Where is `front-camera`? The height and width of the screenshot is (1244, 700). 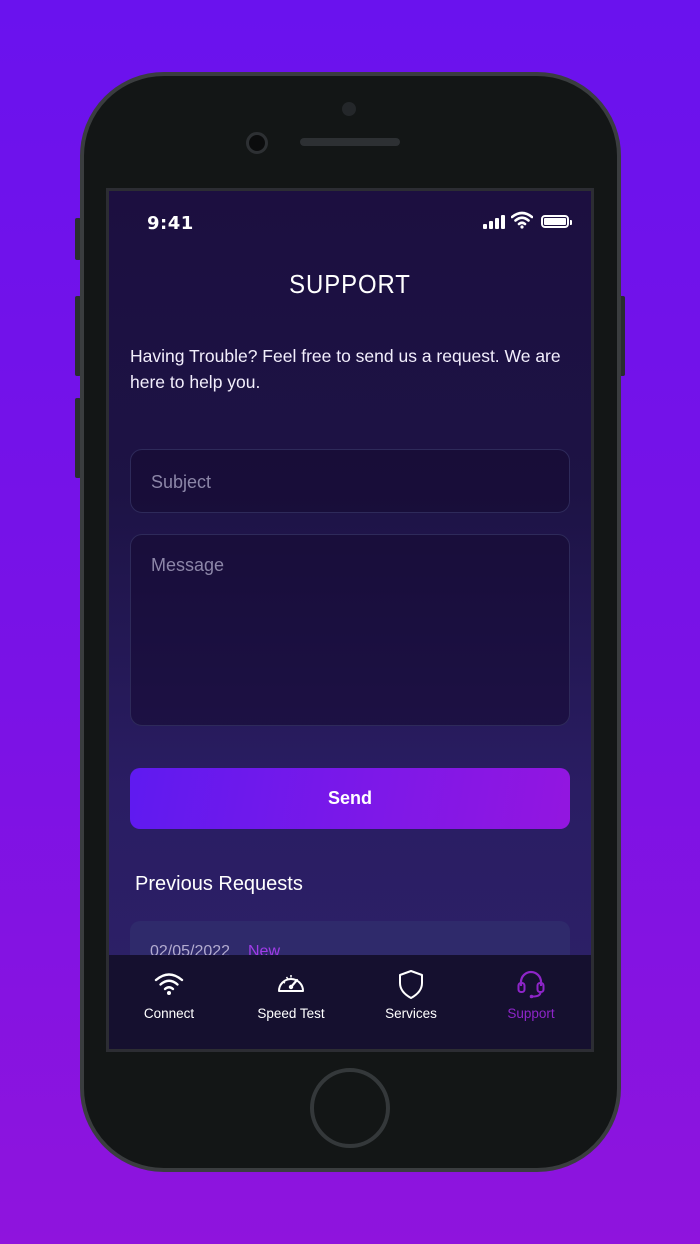 front-camera is located at coordinates (257, 143).